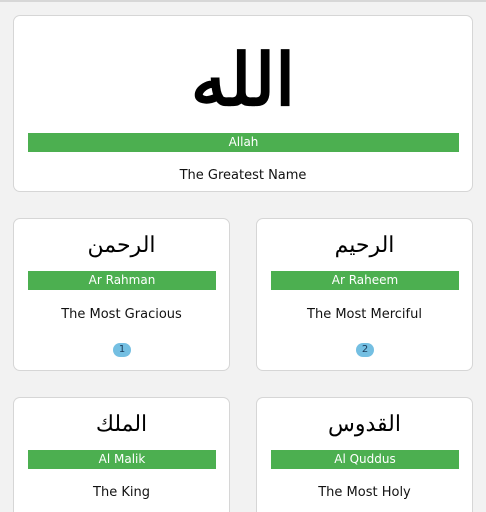 This screenshot has width=486, height=512. Describe the element at coordinates (364, 314) in the screenshot. I see `name-meaning: The Most Merciful` at that location.